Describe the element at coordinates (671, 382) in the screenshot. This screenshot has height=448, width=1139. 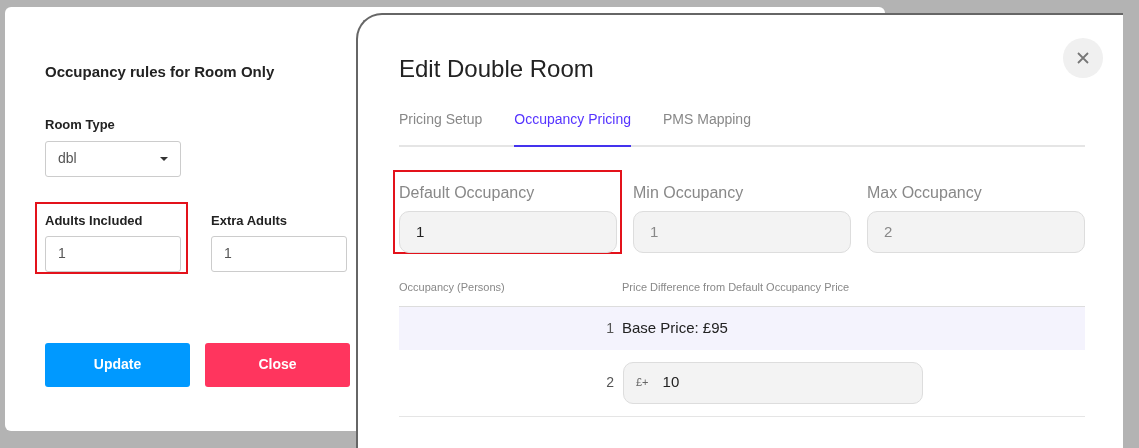
I see `input-value: 10` at that location.